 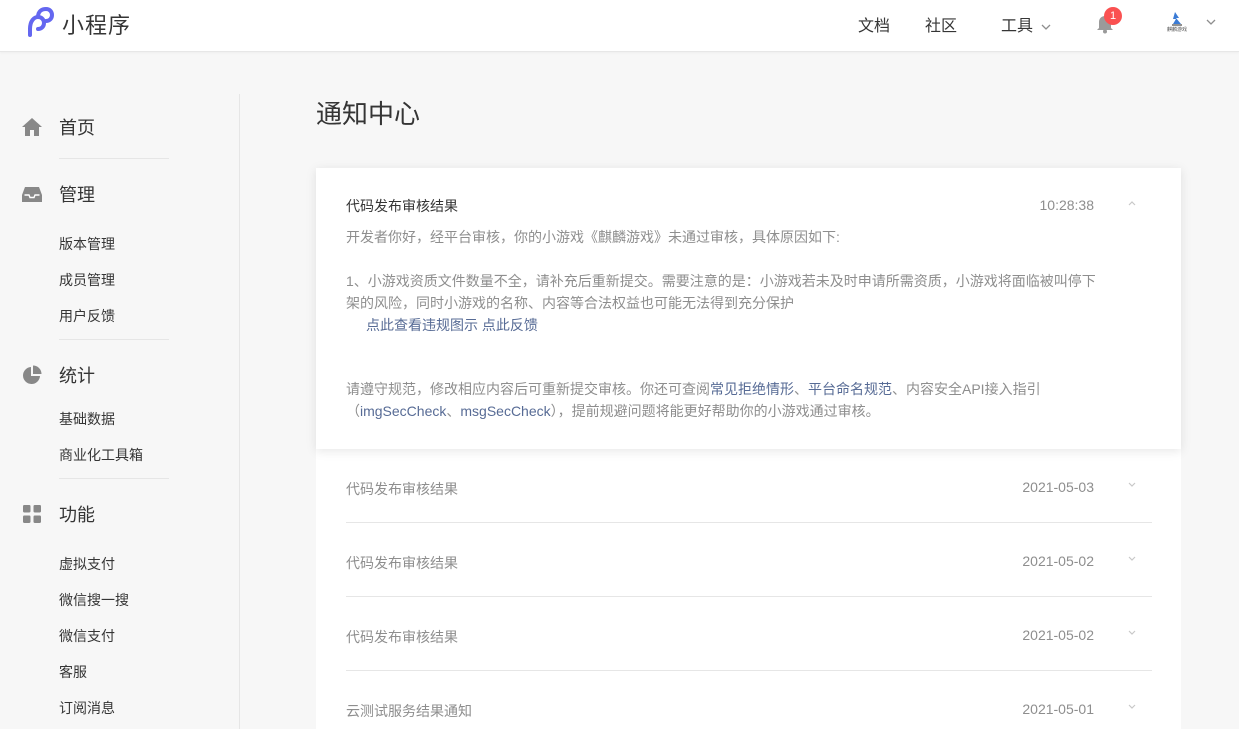 What do you see at coordinates (403, 411) in the screenshot?
I see `imgseccheck-link: imgSecCheck` at bounding box center [403, 411].